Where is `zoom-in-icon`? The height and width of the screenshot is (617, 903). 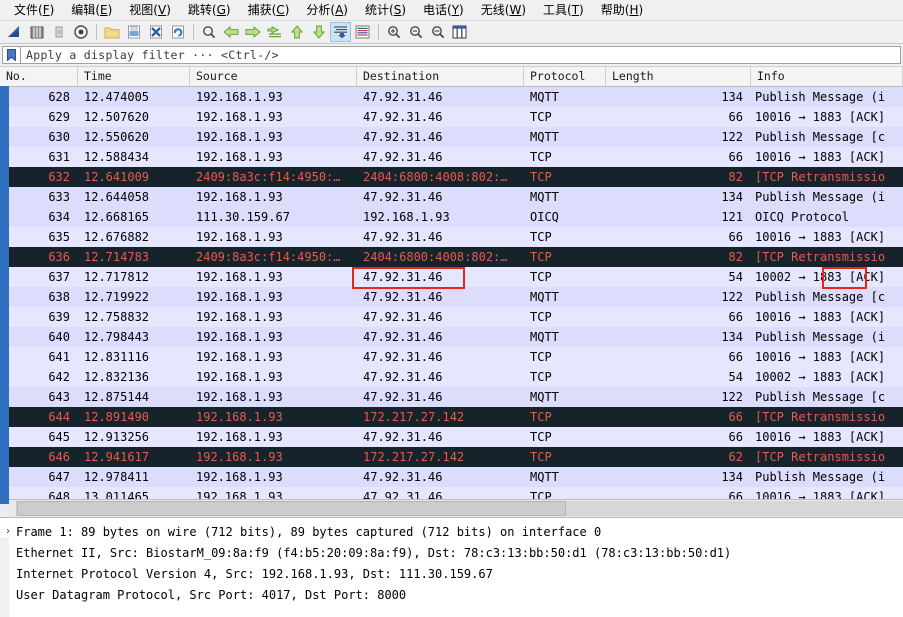
zoom-in-icon is located at coordinates (393, 32).